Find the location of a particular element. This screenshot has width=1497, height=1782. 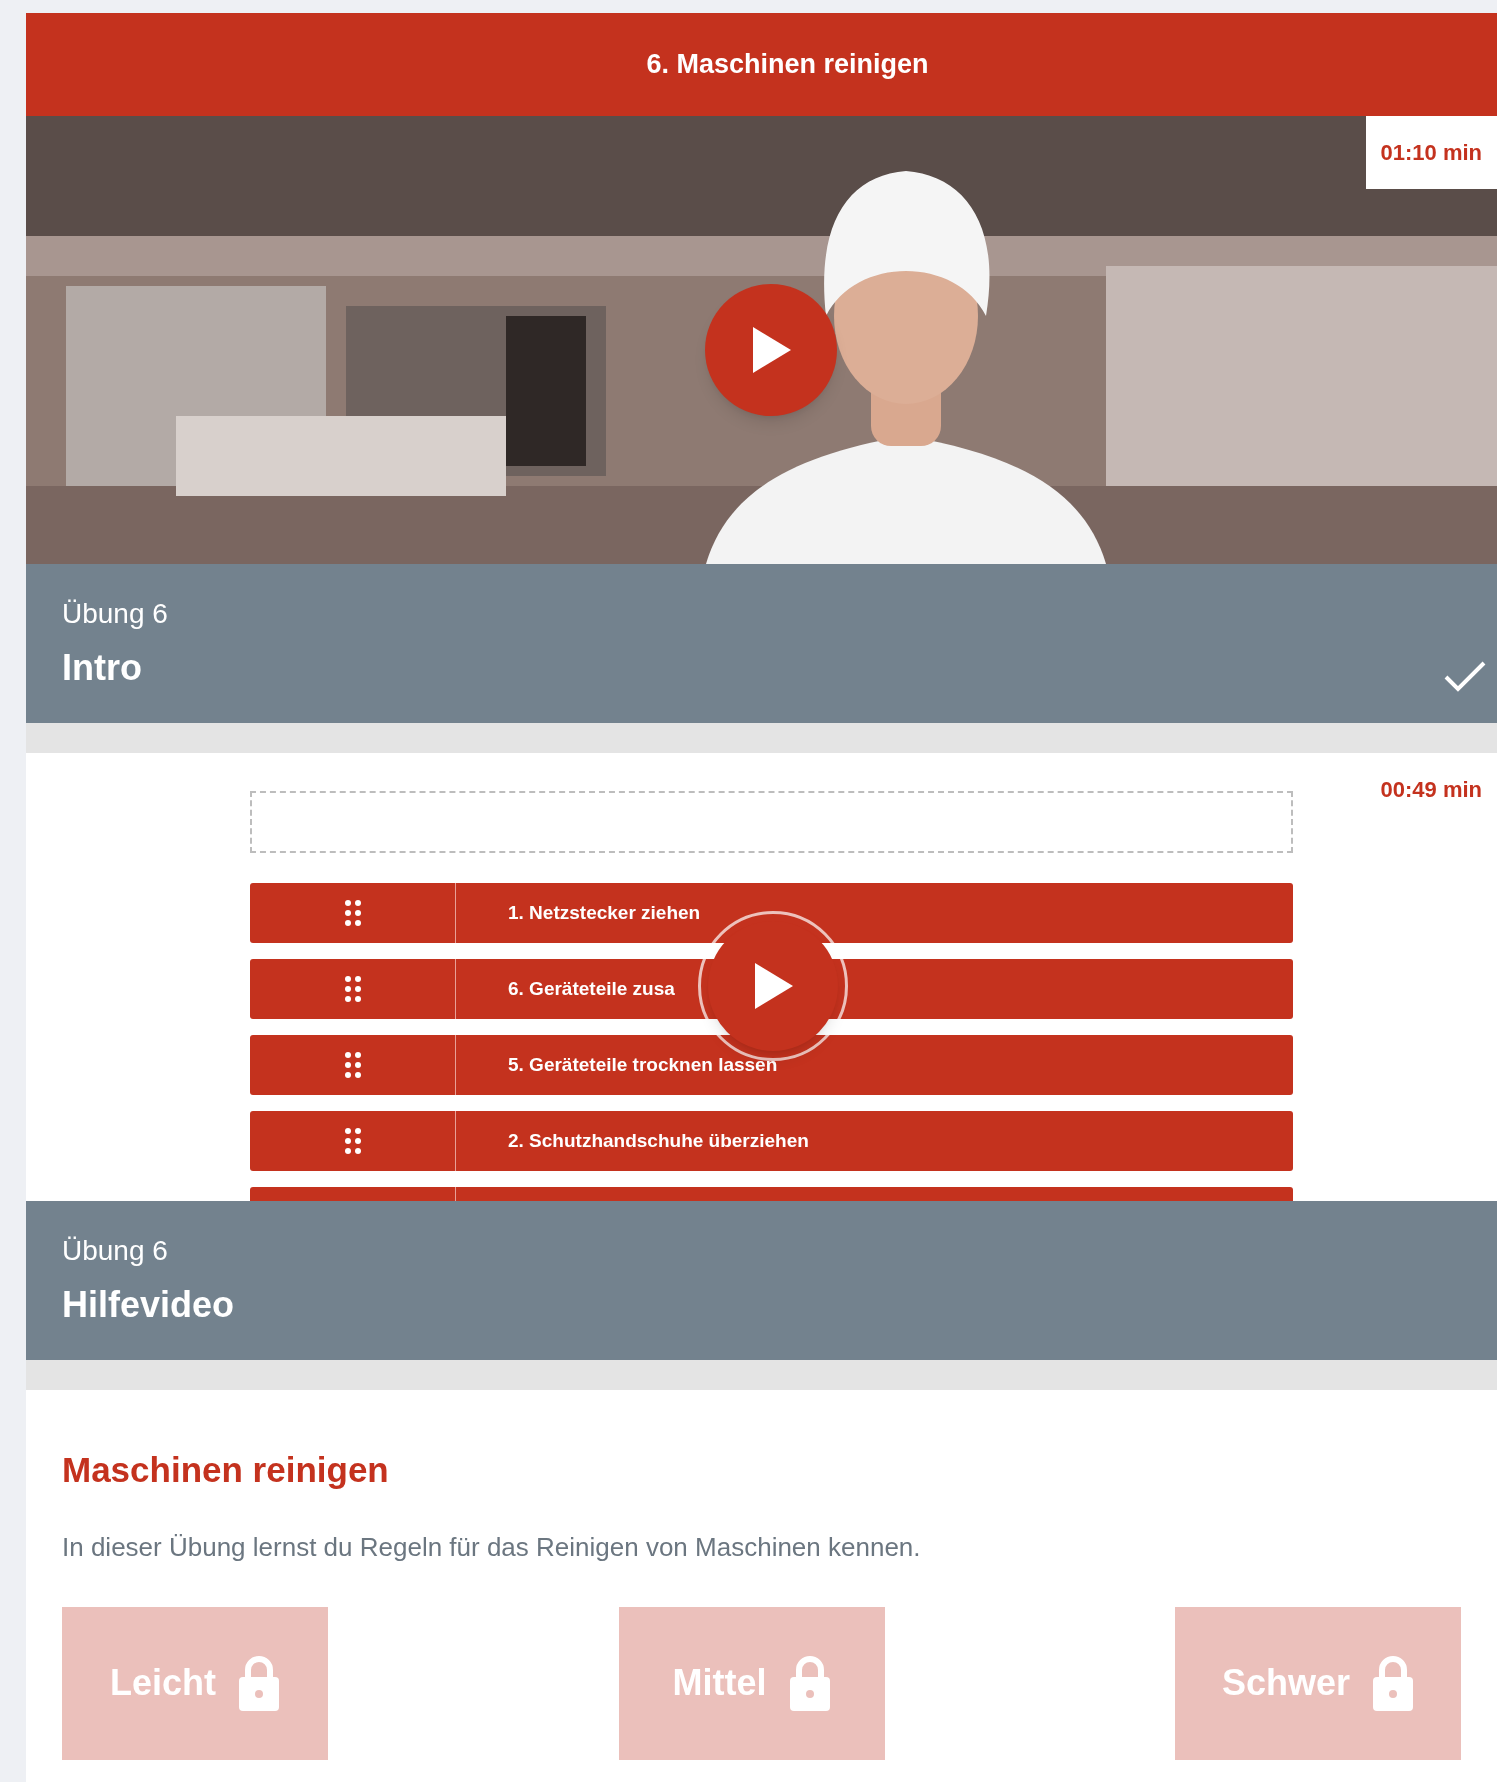

item-label: 1. Netzstecker ziehen is located at coordinates (604, 912).